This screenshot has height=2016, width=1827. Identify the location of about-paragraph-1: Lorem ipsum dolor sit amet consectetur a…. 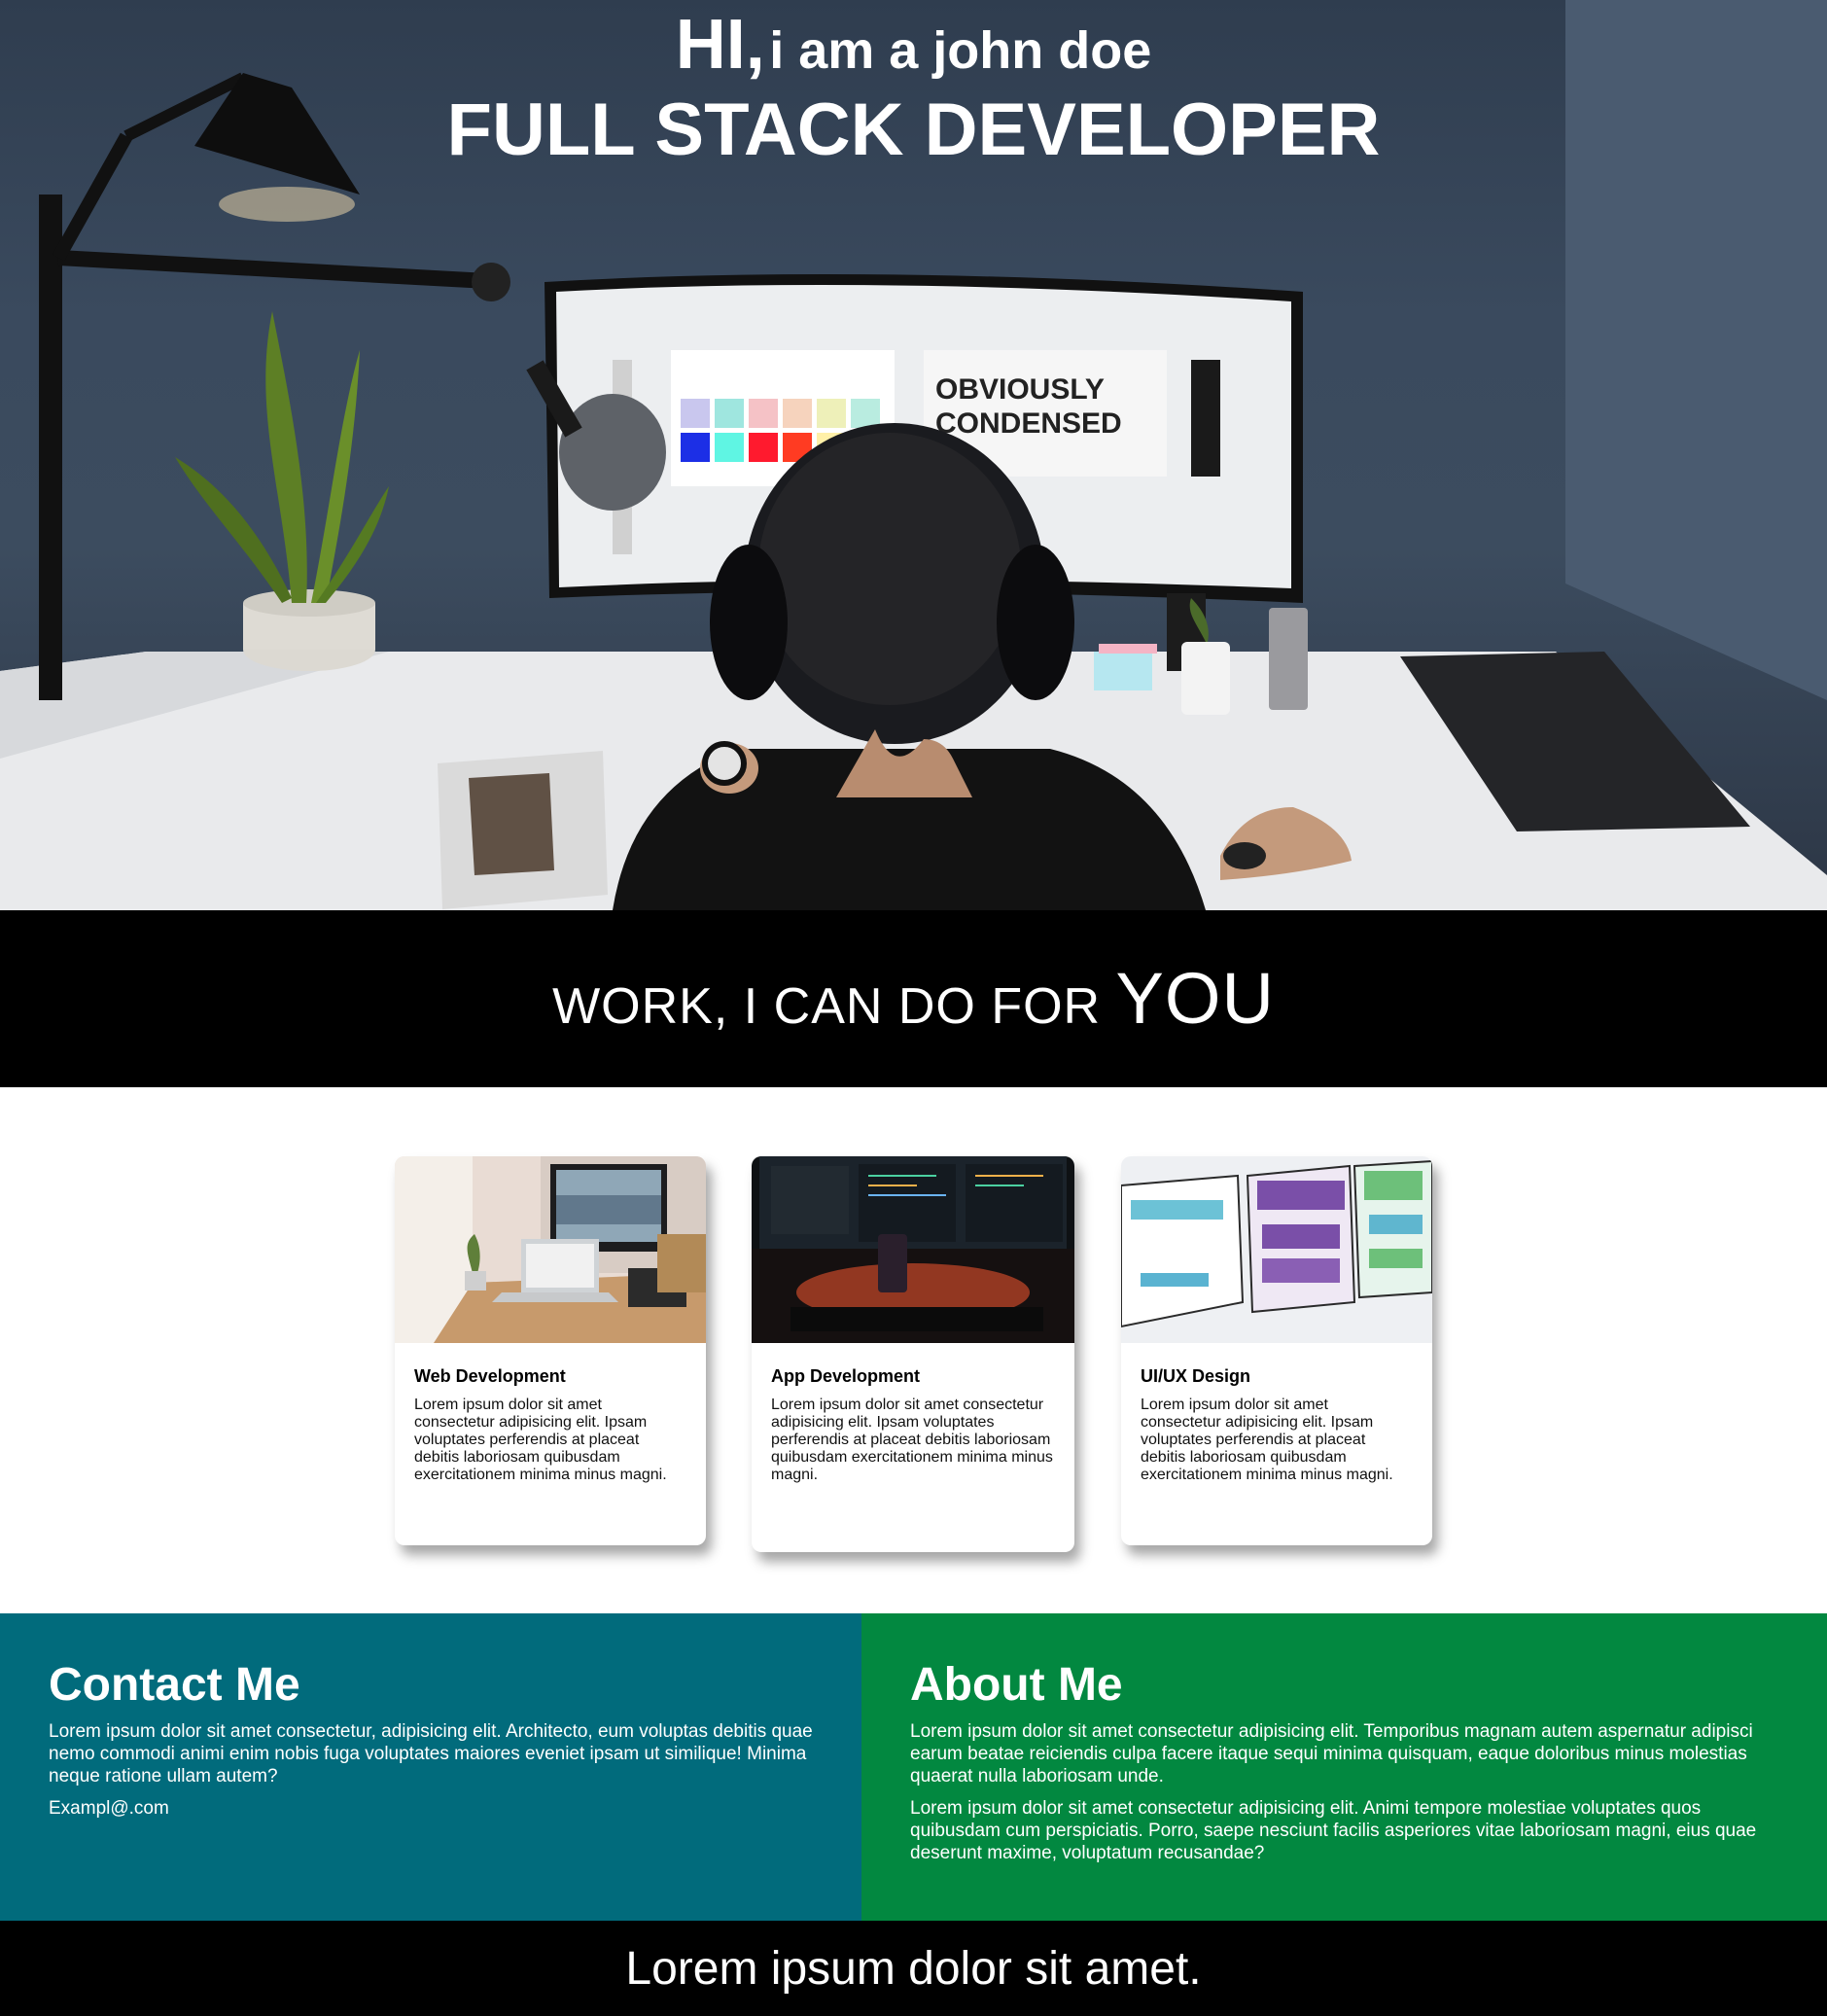
(1331, 1753).